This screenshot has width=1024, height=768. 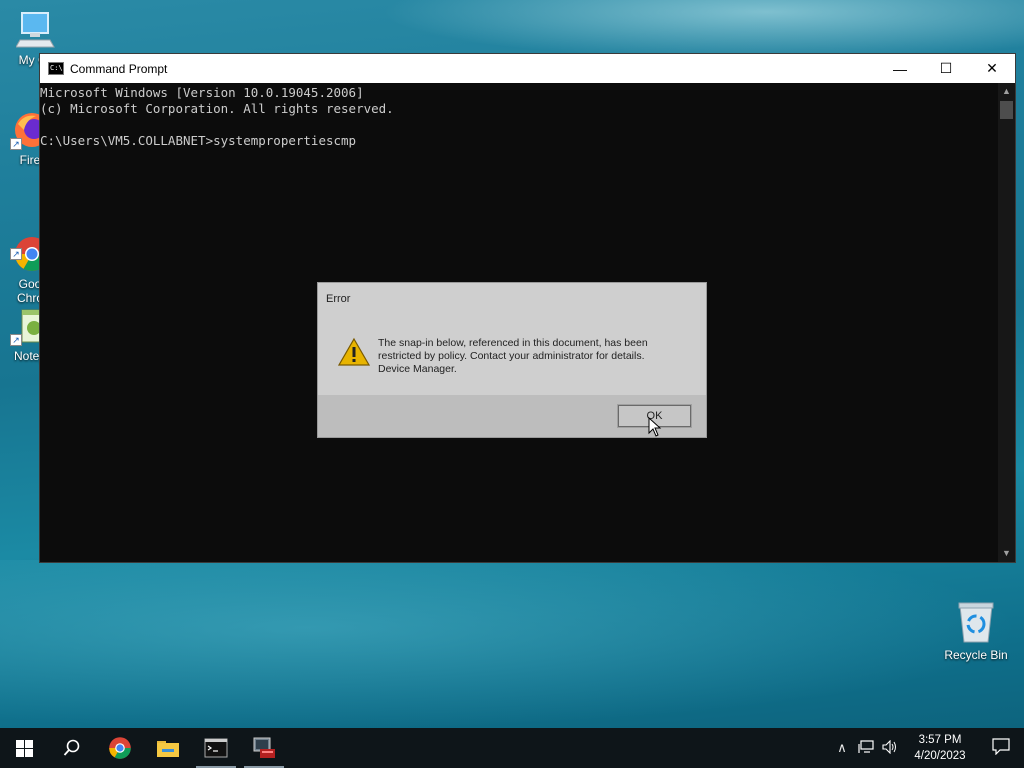 What do you see at coordinates (338, 299) in the screenshot?
I see `dialog-title: Error` at bounding box center [338, 299].